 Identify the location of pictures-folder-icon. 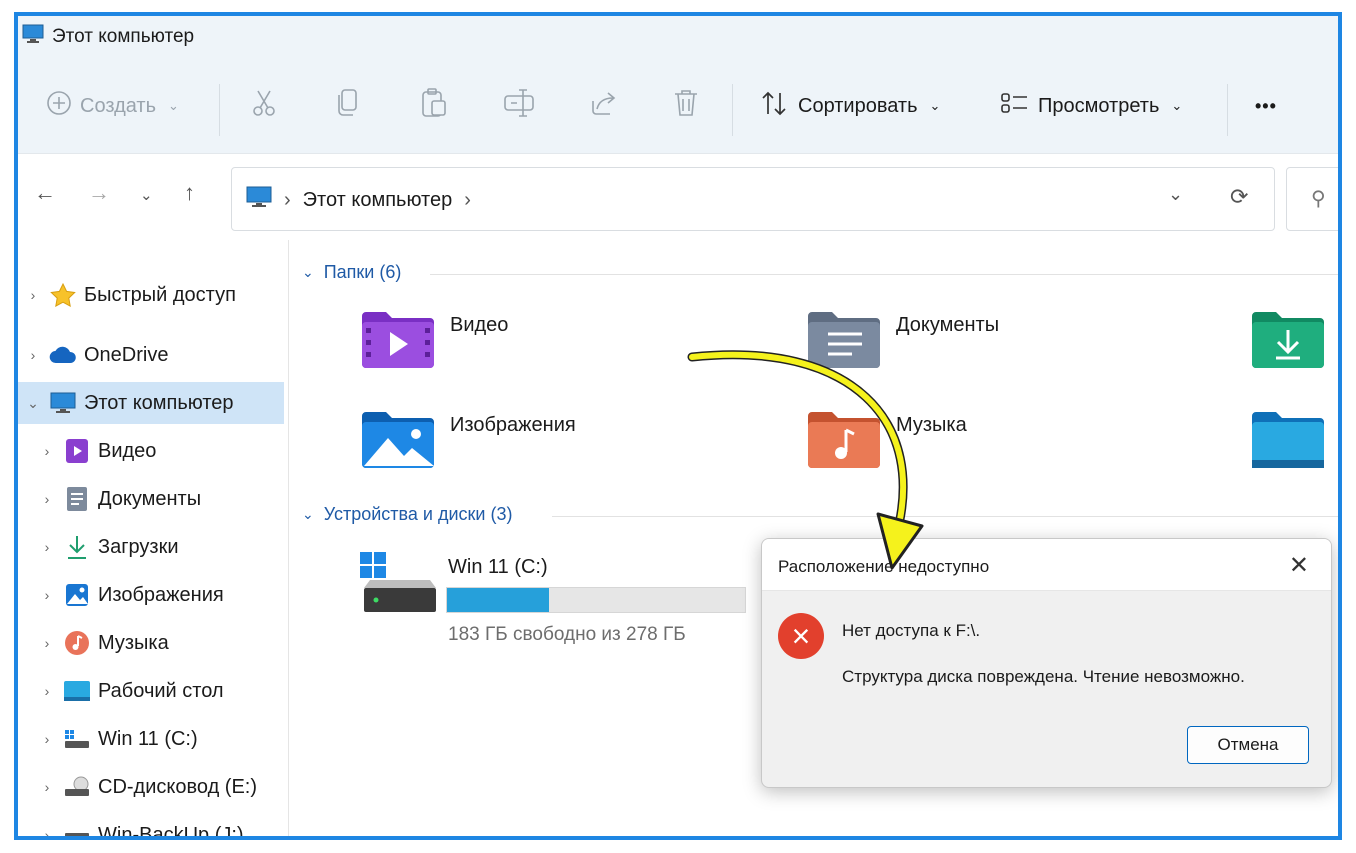
(398, 442).